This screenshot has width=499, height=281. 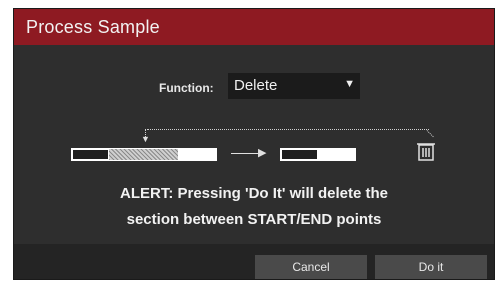 I want to click on source-sample-diagram, so click(x=144, y=154).